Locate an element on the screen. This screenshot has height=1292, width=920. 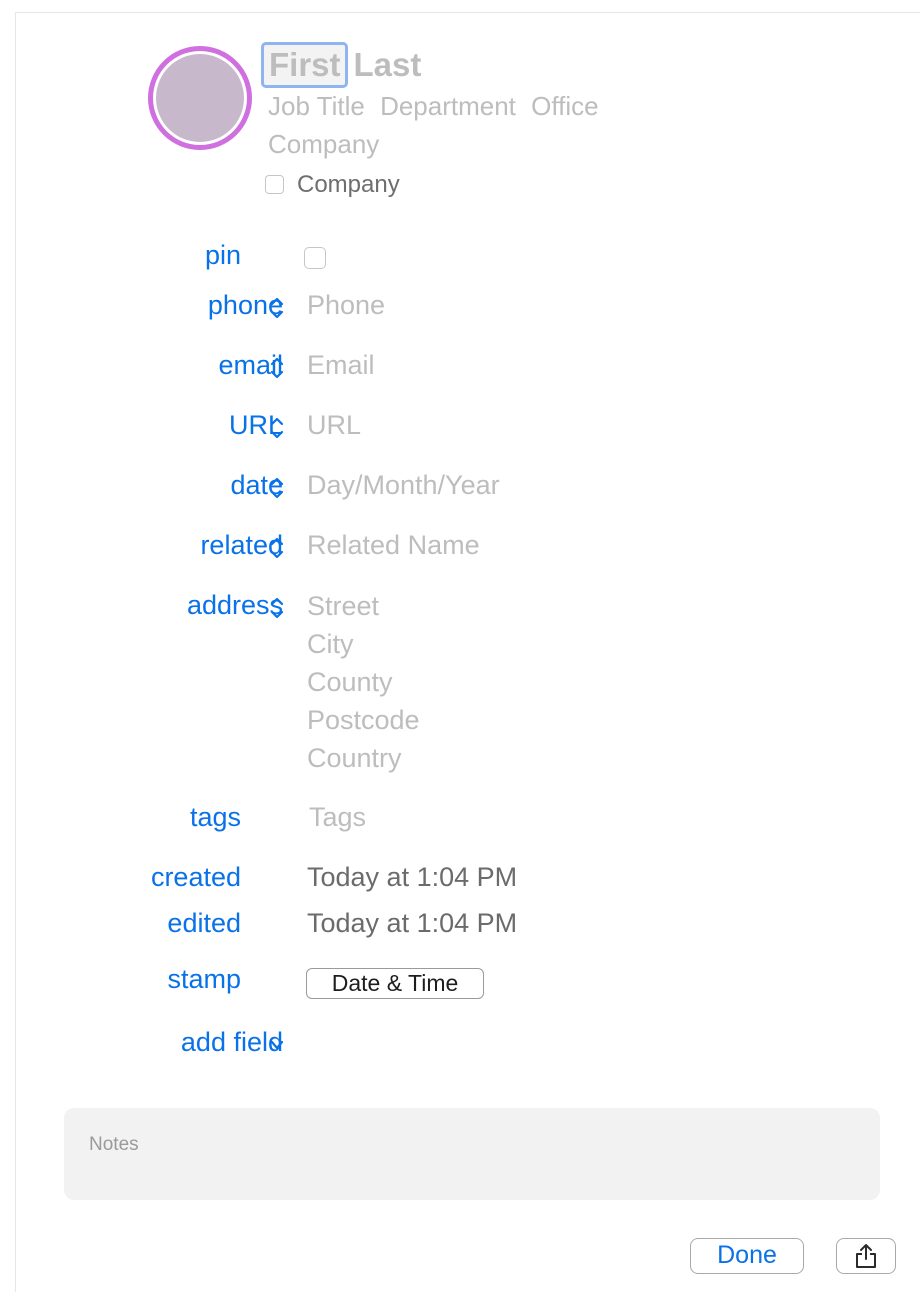
edited-label: edited is located at coordinates (204, 923).